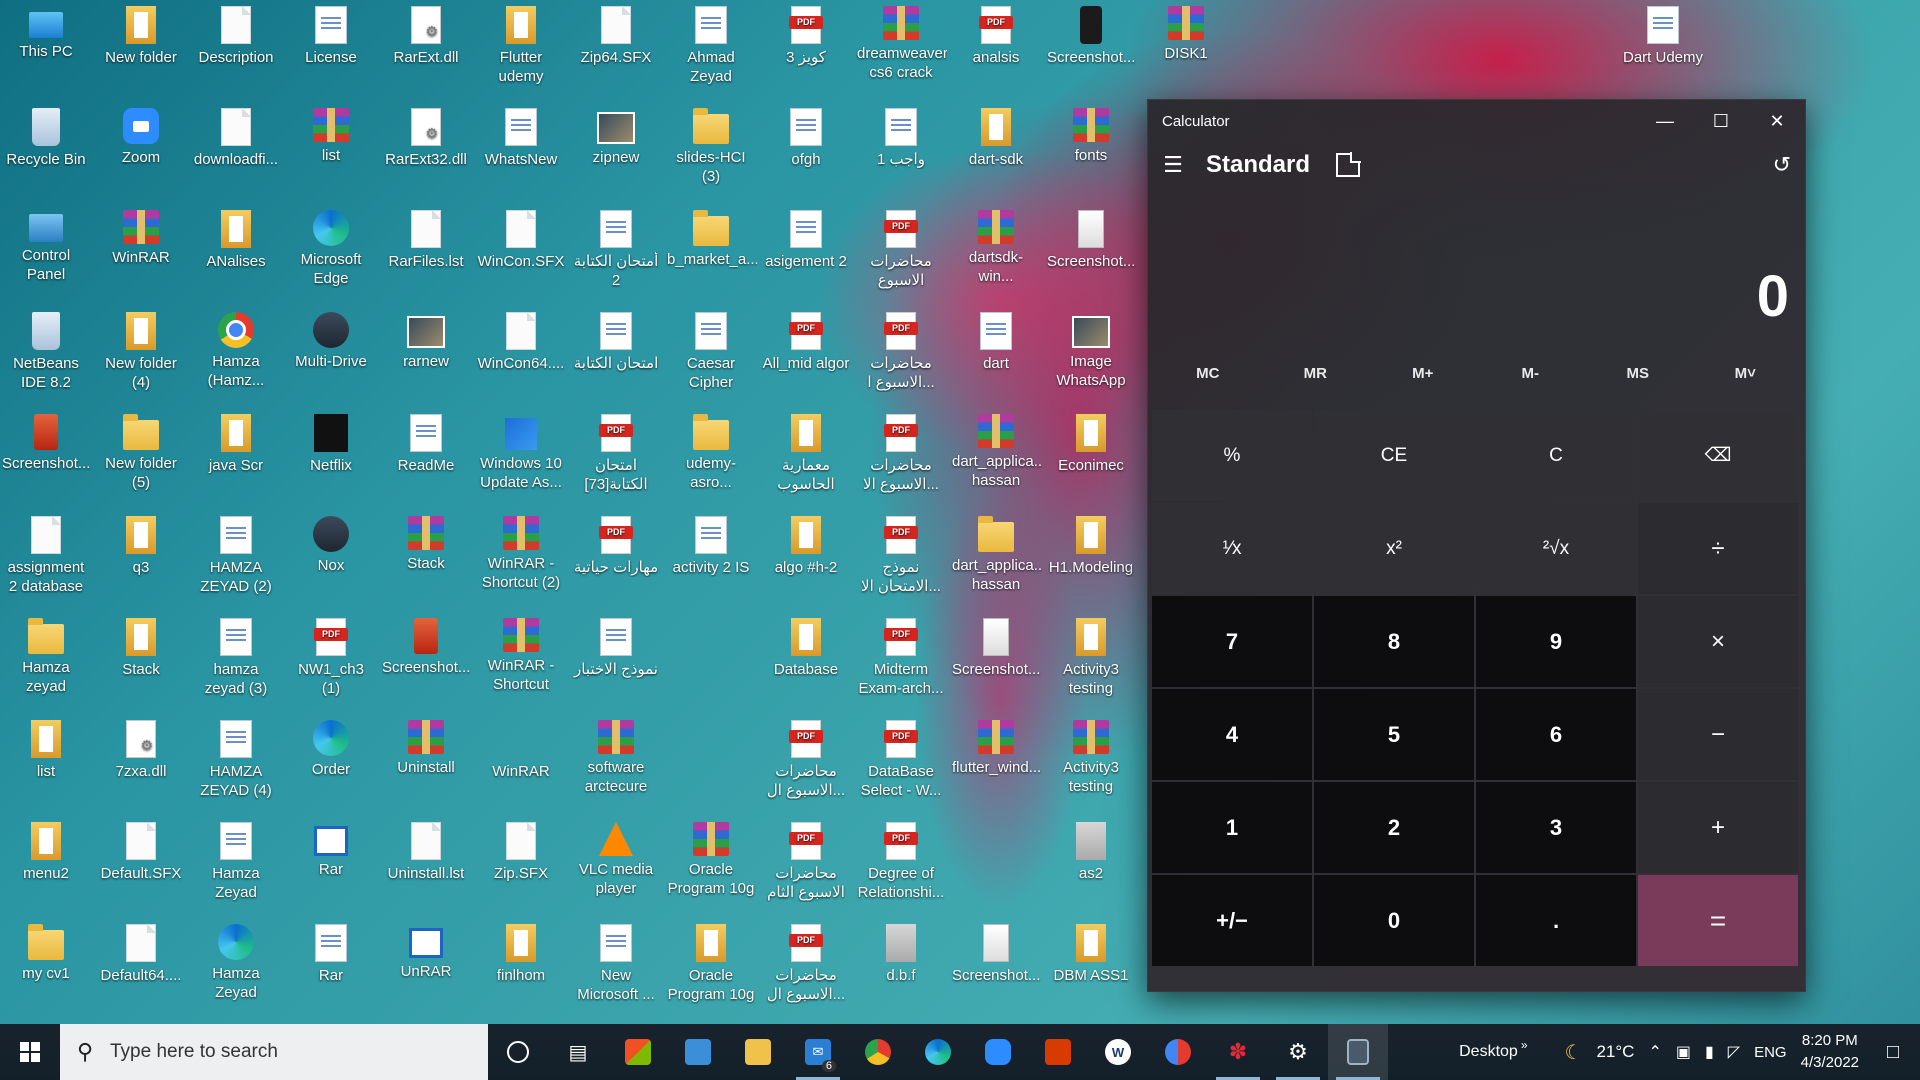 This screenshot has height=1080, width=1920. I want to click on desktop-icon: menu2, so click(46, 849).